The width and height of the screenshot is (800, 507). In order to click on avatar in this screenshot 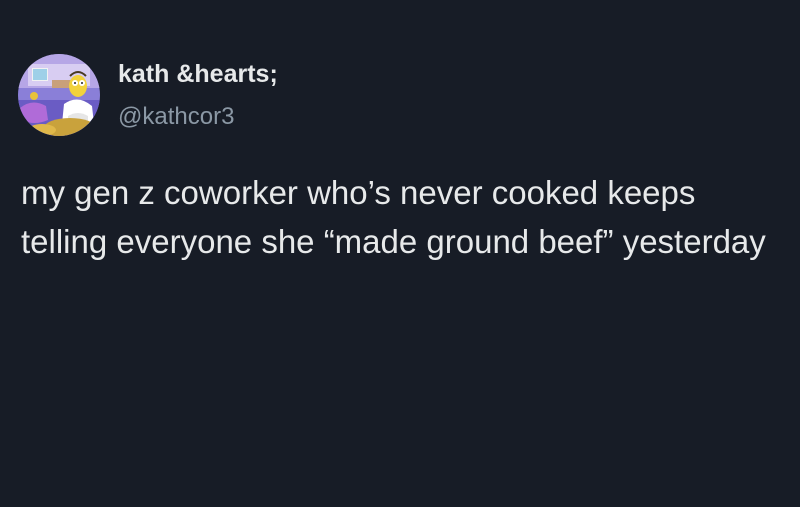, I will do `click(59, 95)`.